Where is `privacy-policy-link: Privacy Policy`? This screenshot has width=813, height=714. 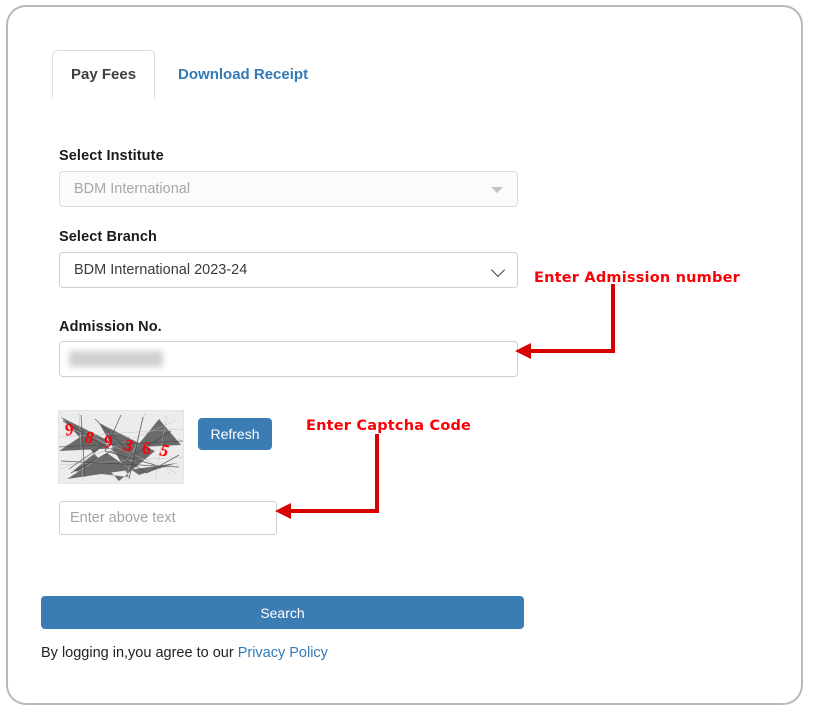
privacy-policy-link: Privacy Policy is located at coordinates (283, 653).